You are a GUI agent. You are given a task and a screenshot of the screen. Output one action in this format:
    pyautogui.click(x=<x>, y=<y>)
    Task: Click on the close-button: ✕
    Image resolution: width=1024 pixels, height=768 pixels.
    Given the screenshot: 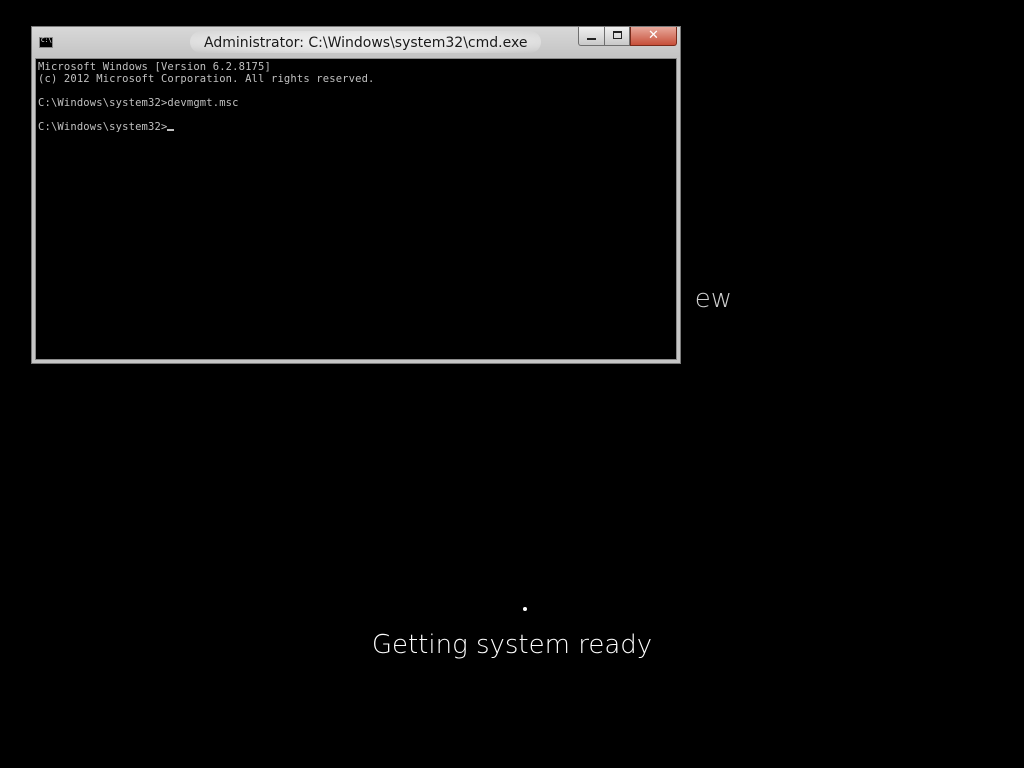 What is the action you would take?
    pyautogui.click(x=653, y=36)
    